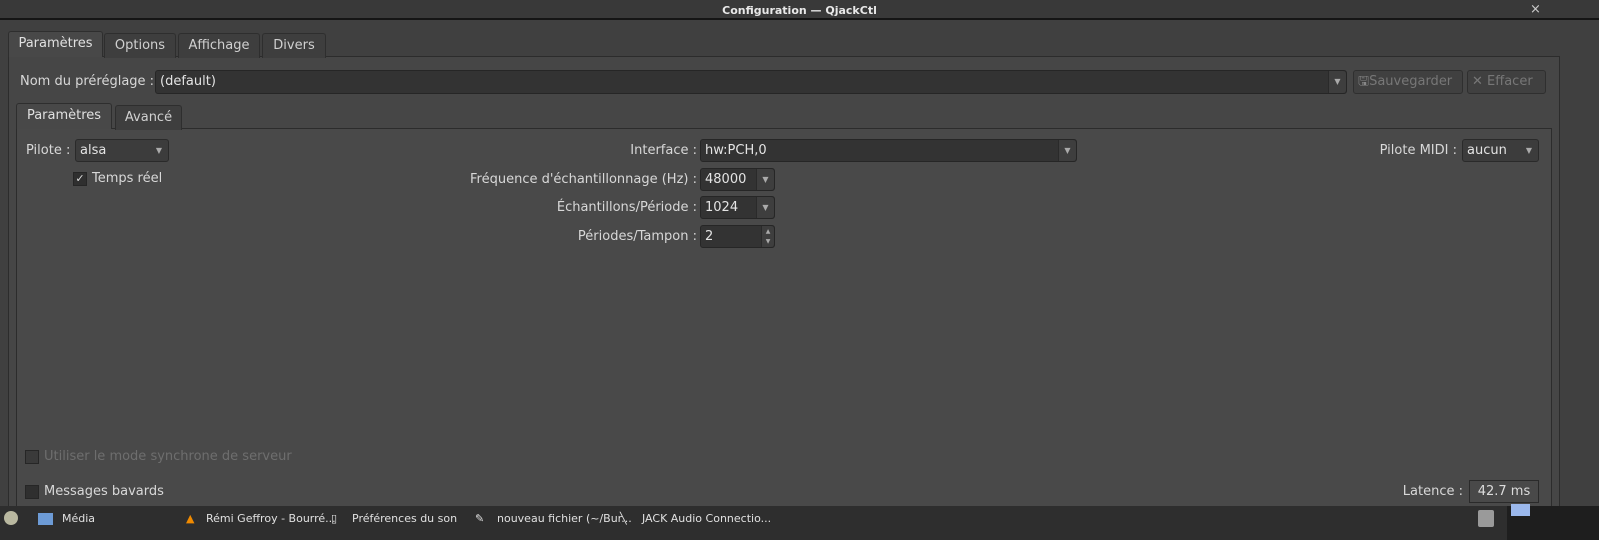  What do you see at coordinates (219, 45) in the screenshot?
I see `tab-affichage: Affichage` at bounding box center [219, 45].